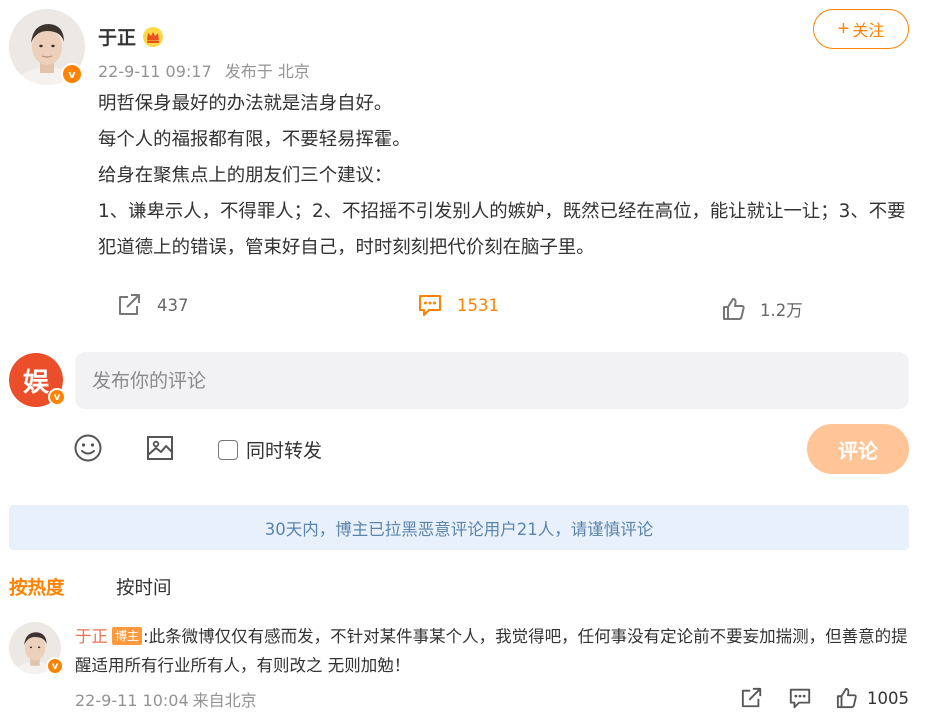  I want to click on comment-input, so click(492, 380).